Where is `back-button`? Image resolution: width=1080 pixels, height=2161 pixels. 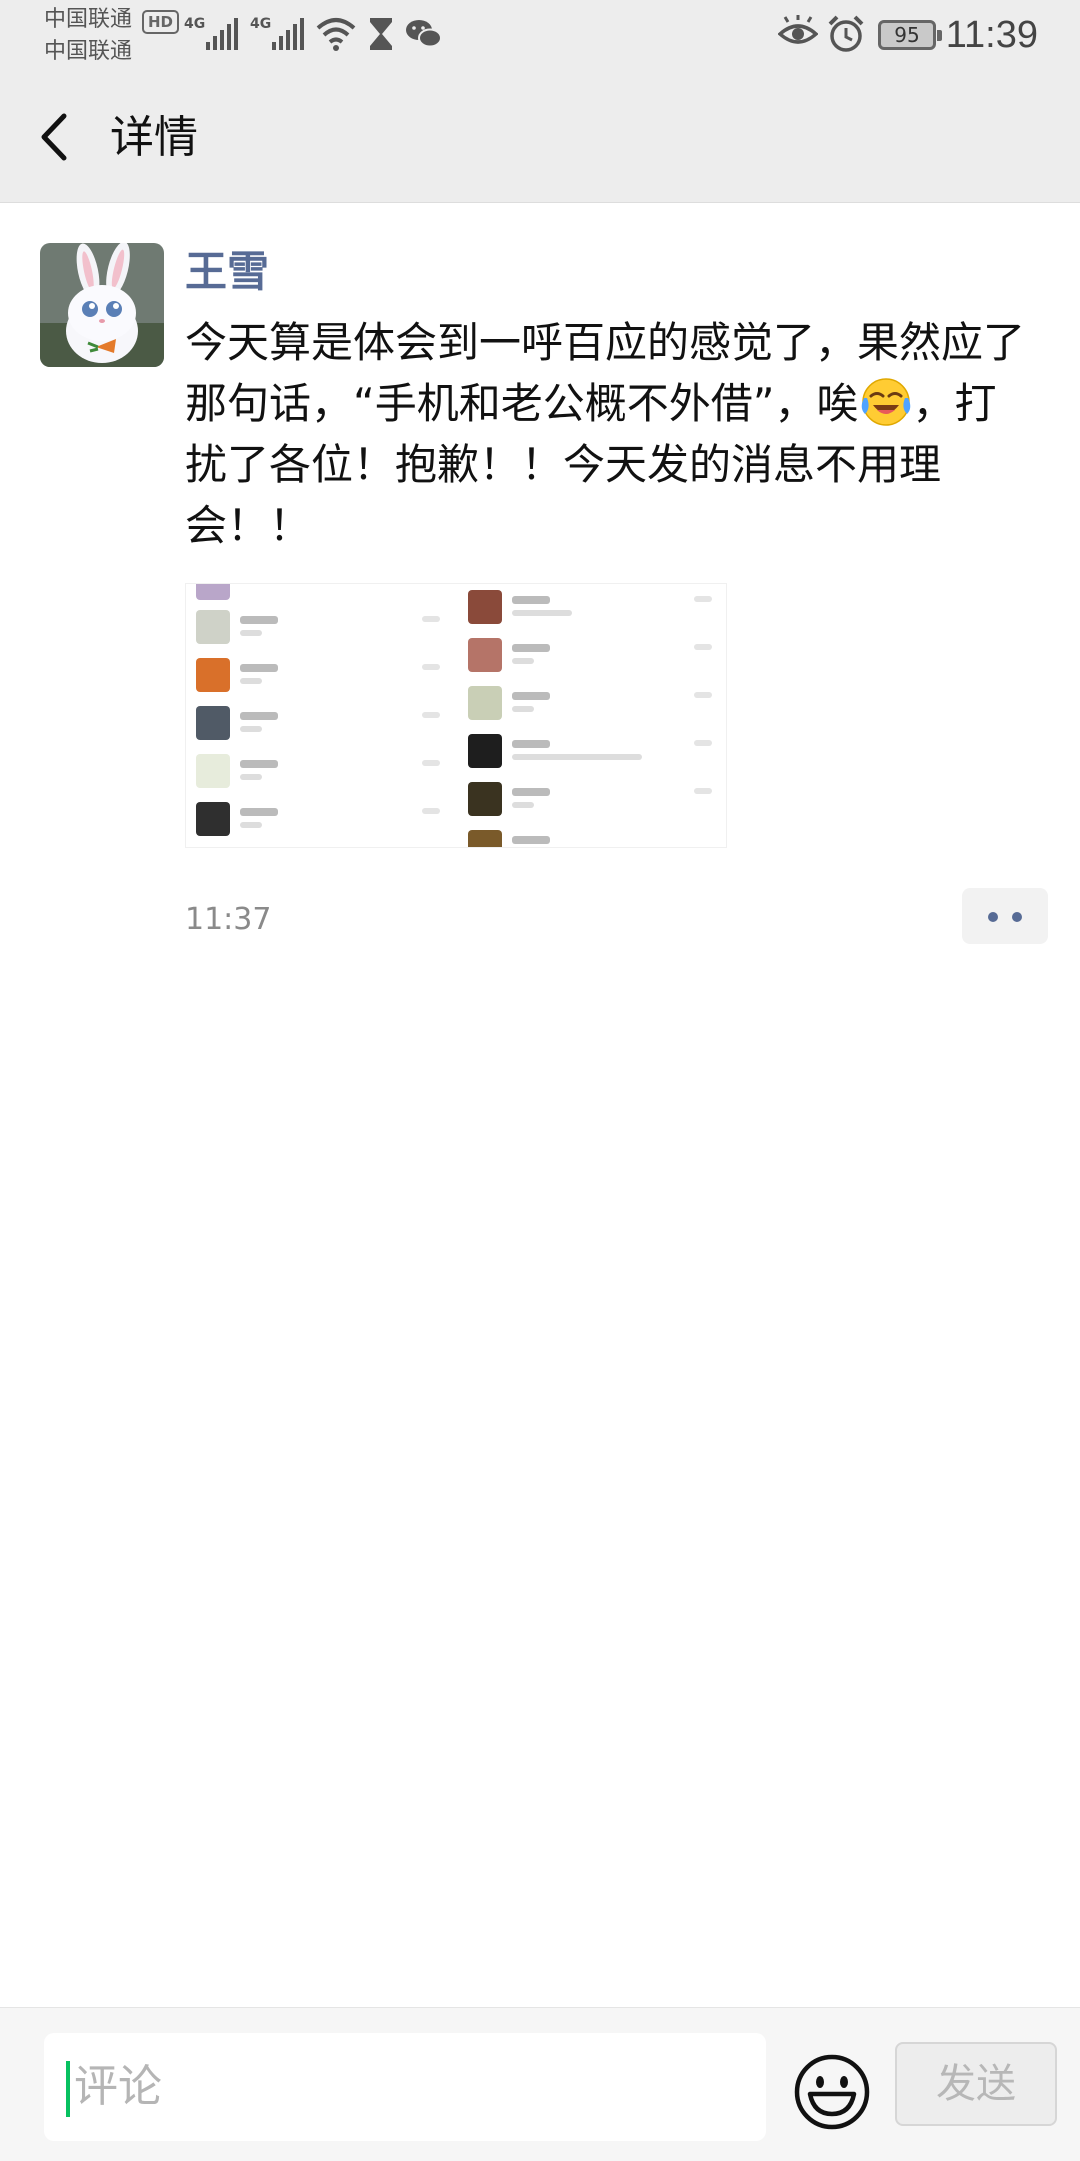
back-button is located at coordinates (55, 137).